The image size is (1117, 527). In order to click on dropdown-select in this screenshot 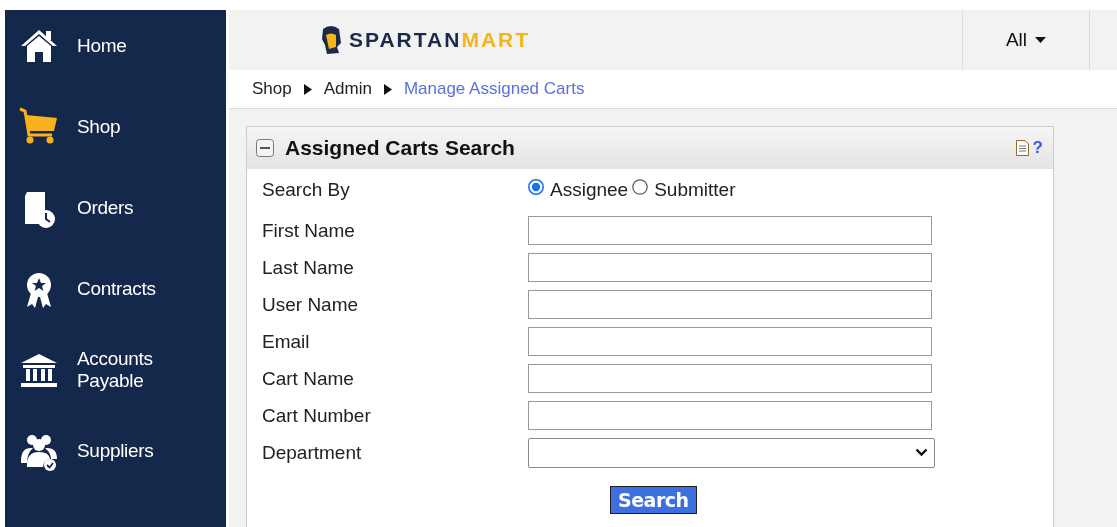, I will do `click(731, 452)`.